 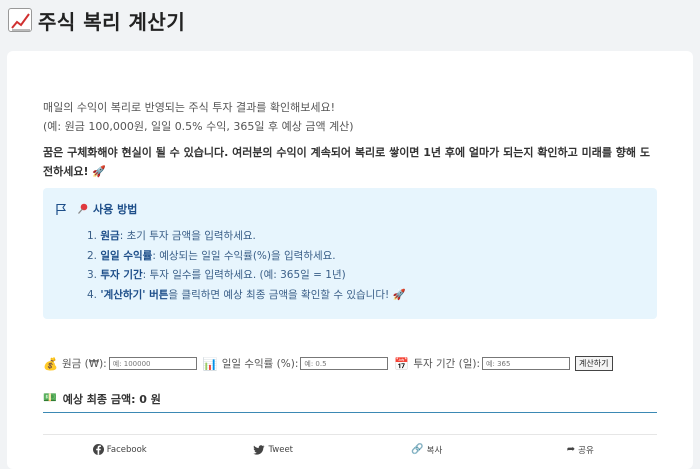 I want to click on facebook-icon, so click(x=98, y=449).